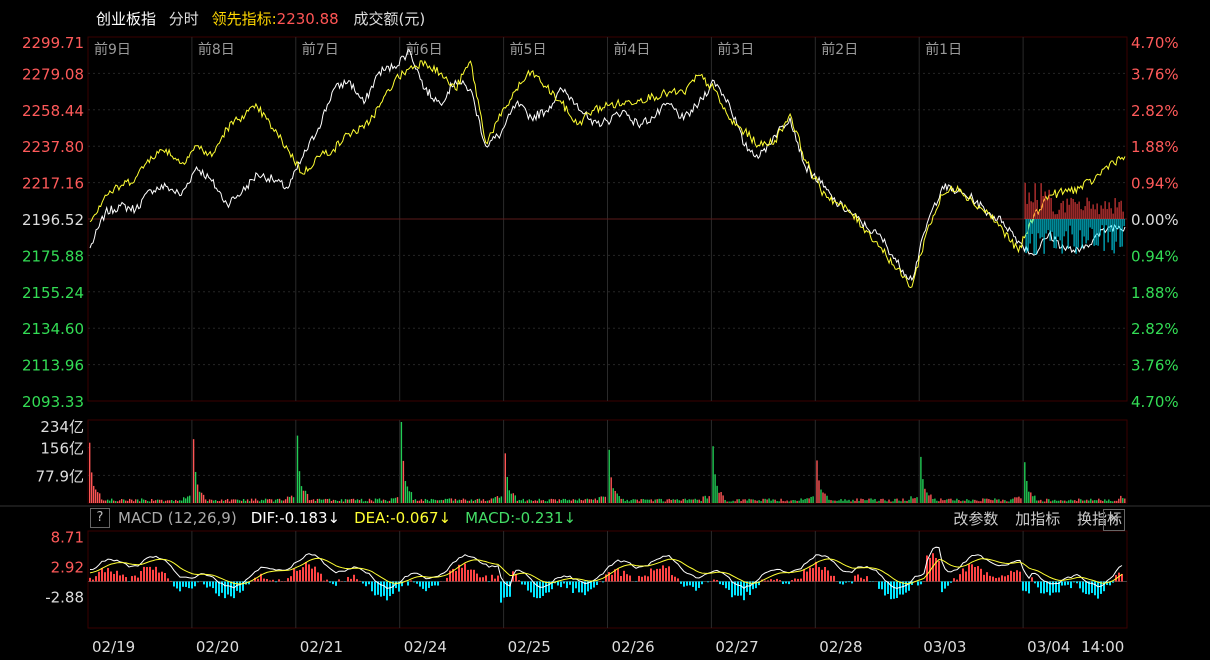 Image resolution: width=1210 pixels, height=660 pixels. I want to click on period-label: 前8日, so click(216, 49).